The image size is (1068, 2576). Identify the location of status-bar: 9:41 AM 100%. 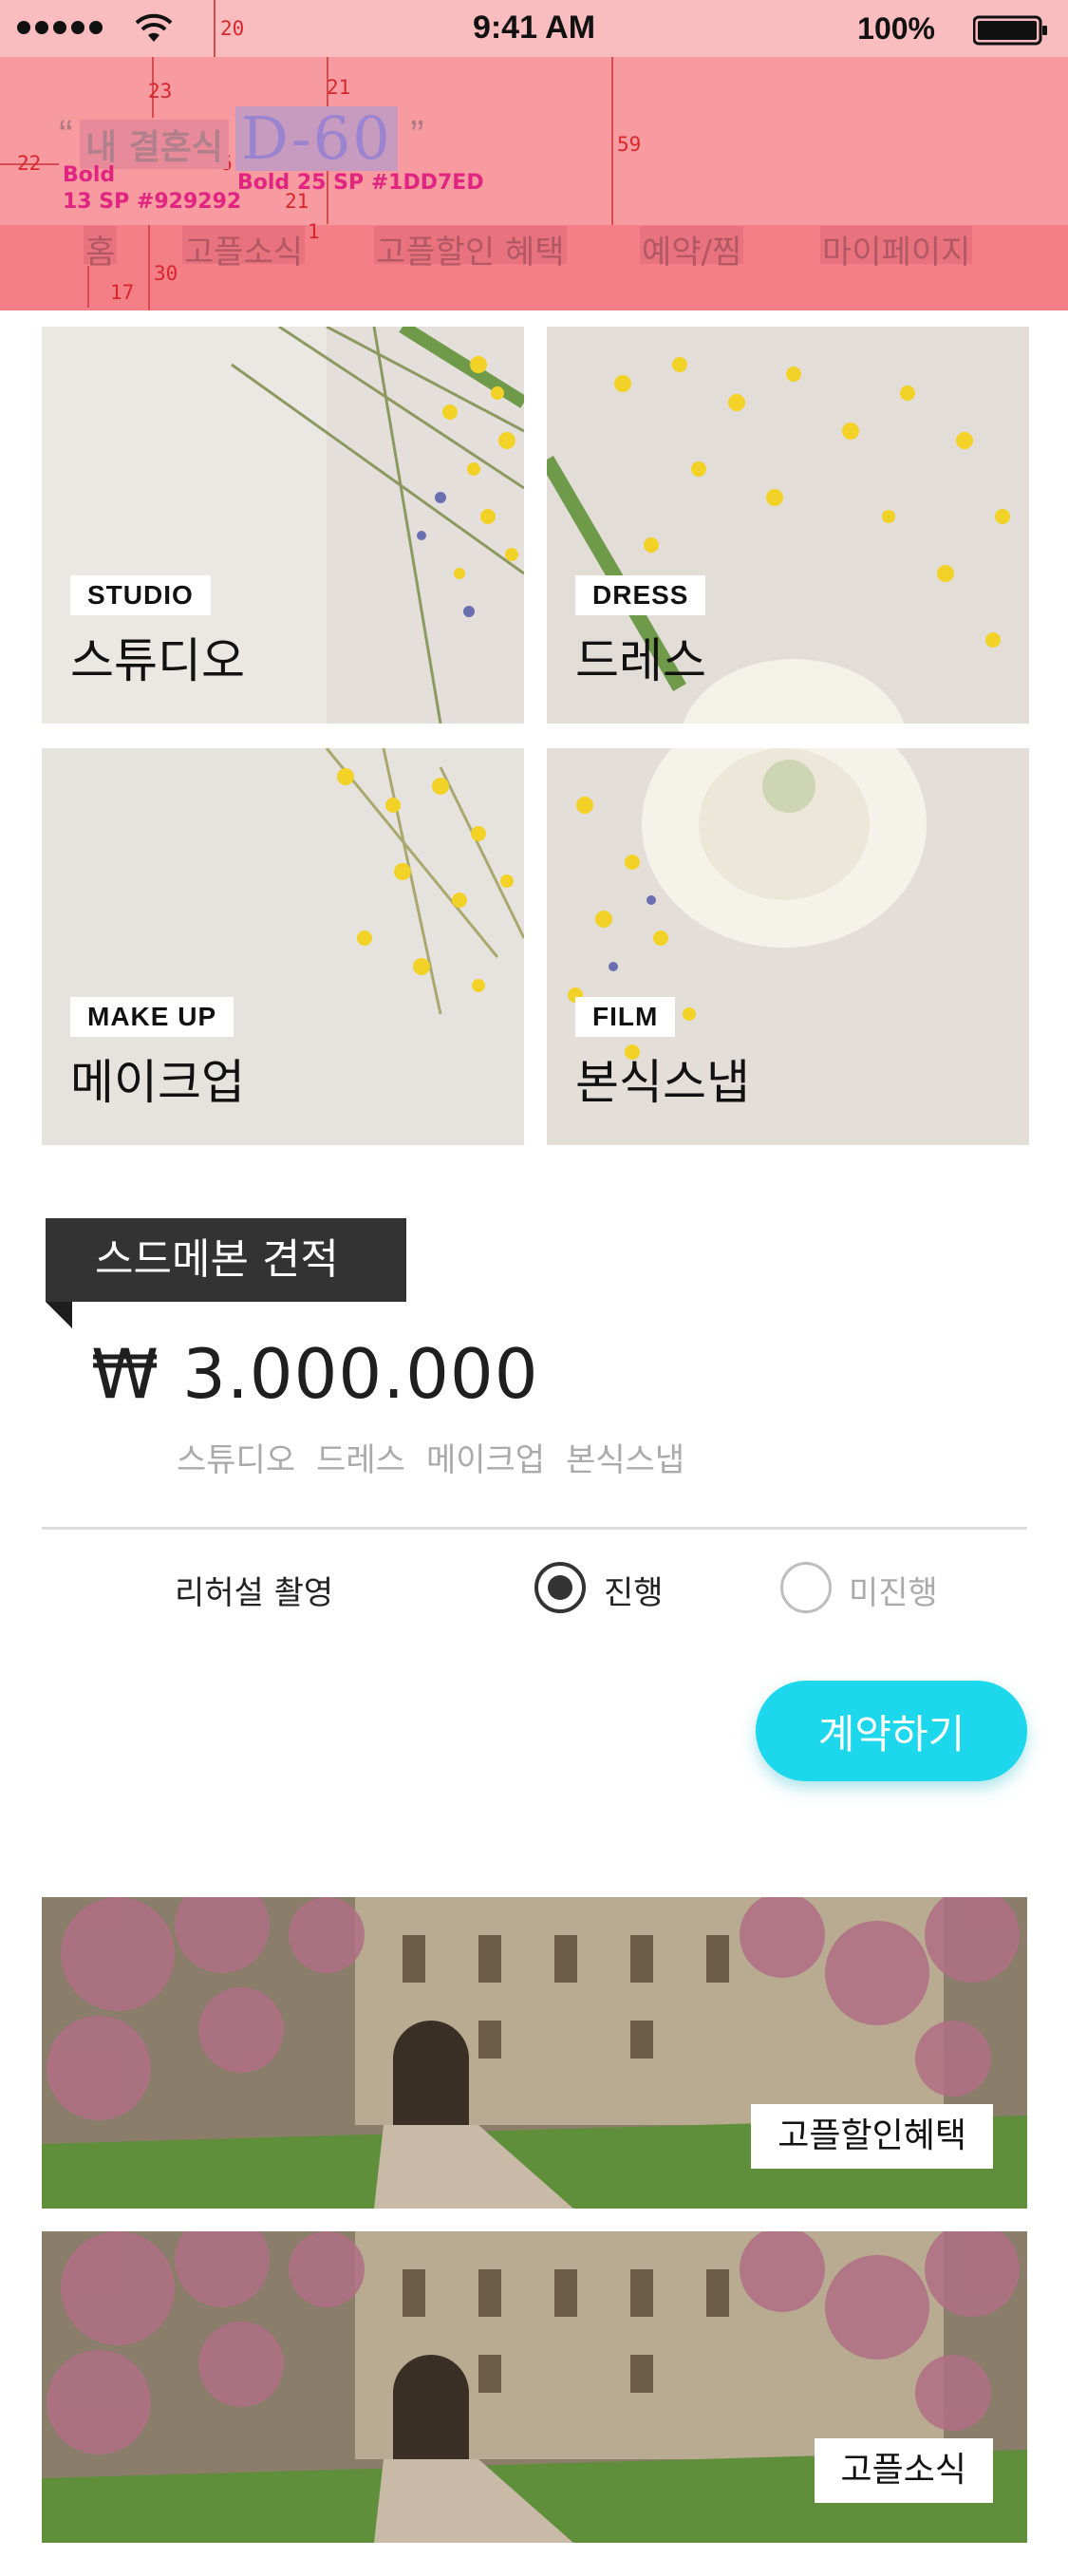
(534, 28).